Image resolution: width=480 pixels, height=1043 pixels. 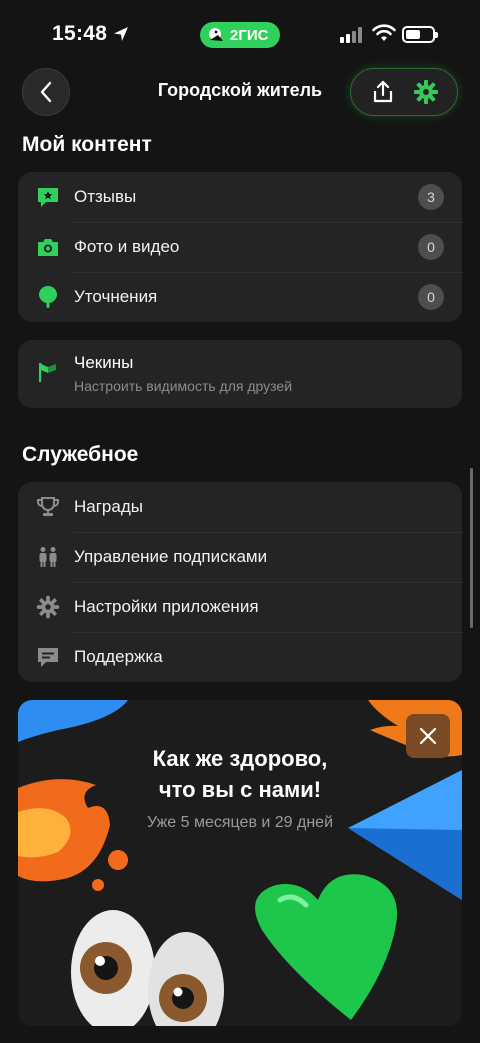 I want to click on section-title-my-content: Мой контент, so click(x=87, y=144).